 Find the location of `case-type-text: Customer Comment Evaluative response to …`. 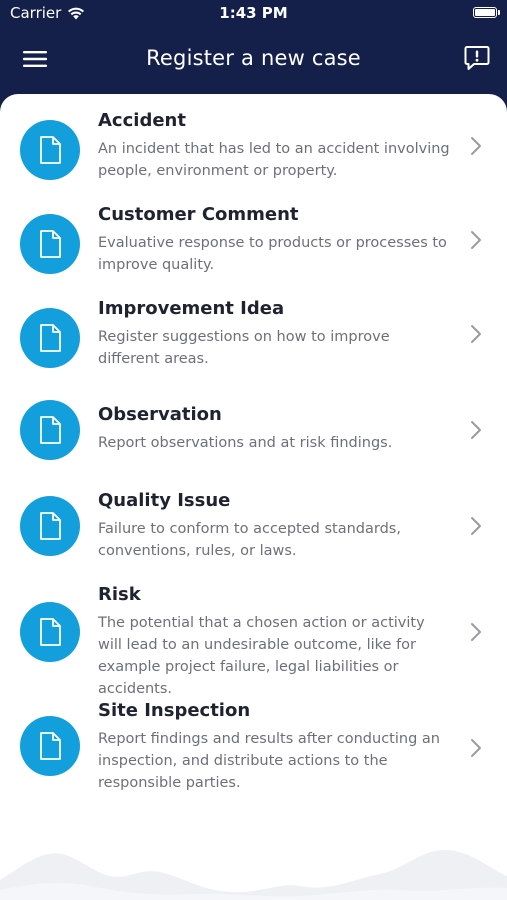

case-type-text: Customer Comment Evaluative response to … is located at coordinates (274, 240).